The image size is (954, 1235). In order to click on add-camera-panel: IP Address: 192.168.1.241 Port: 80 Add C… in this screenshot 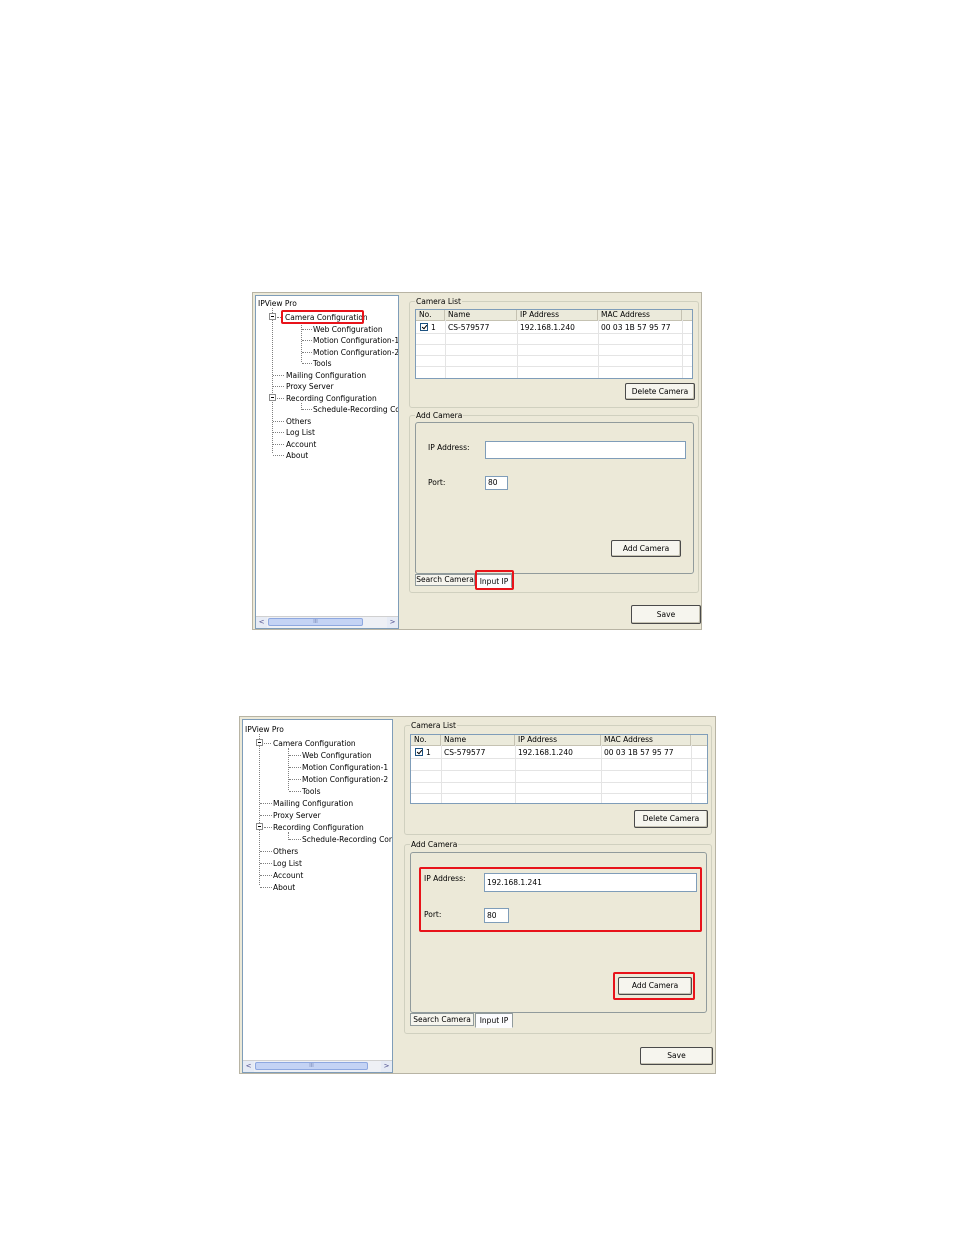, I will do `click(558, 932)`.